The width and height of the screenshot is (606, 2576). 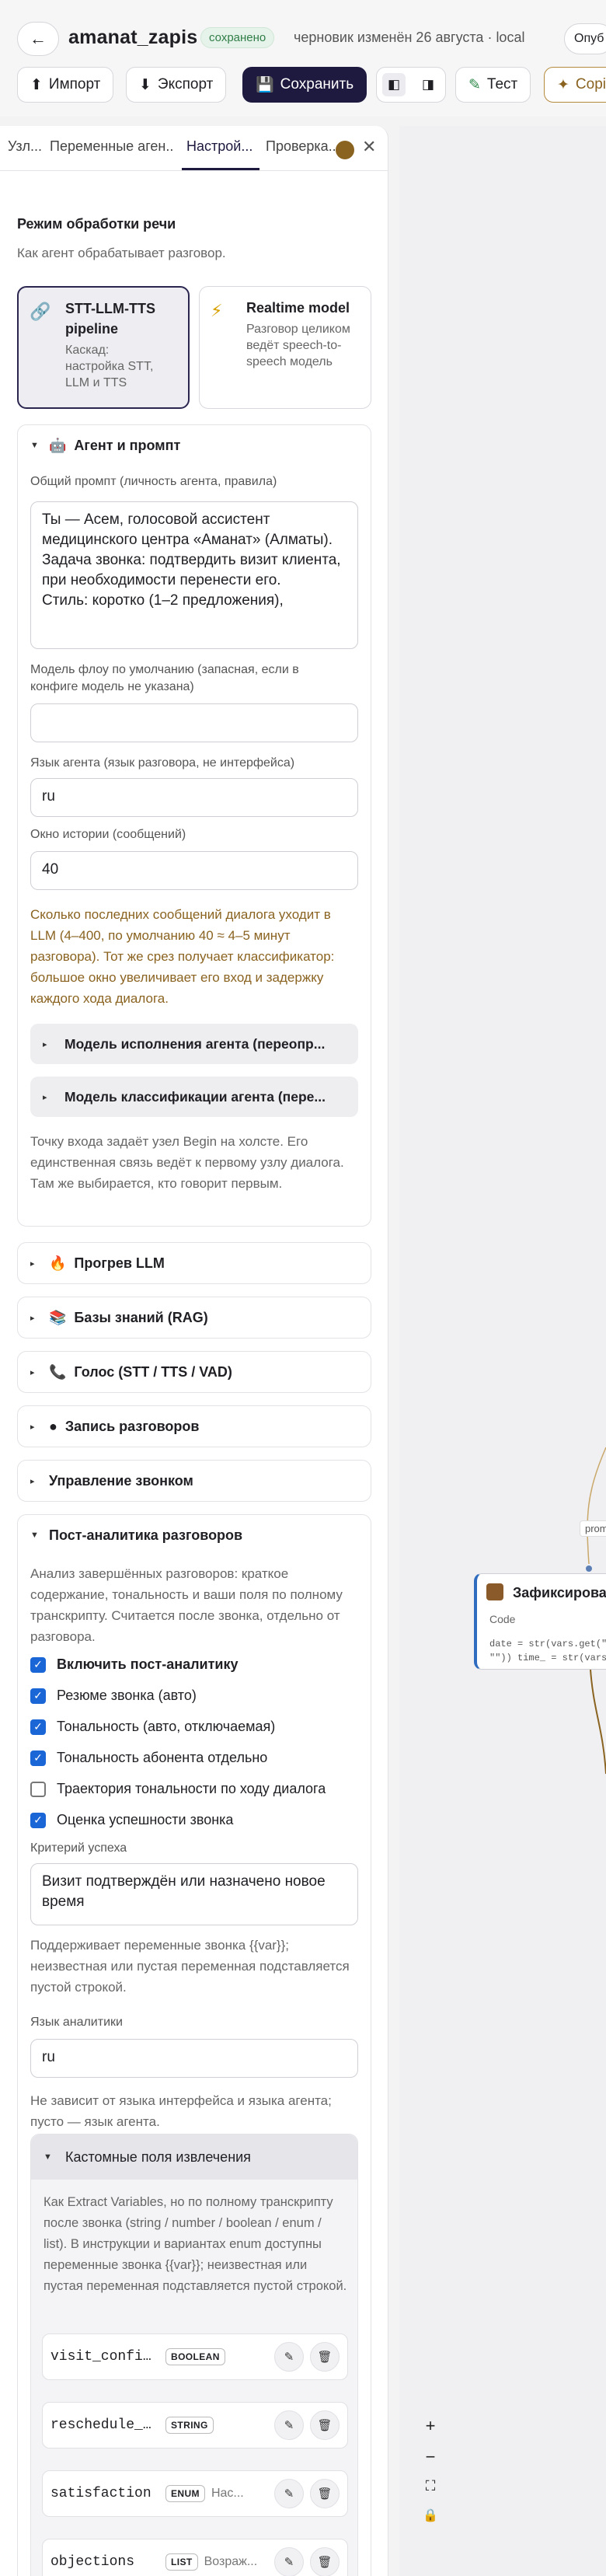 I want to click on analytics-language-input: ru, so click(x=194, y=2059).